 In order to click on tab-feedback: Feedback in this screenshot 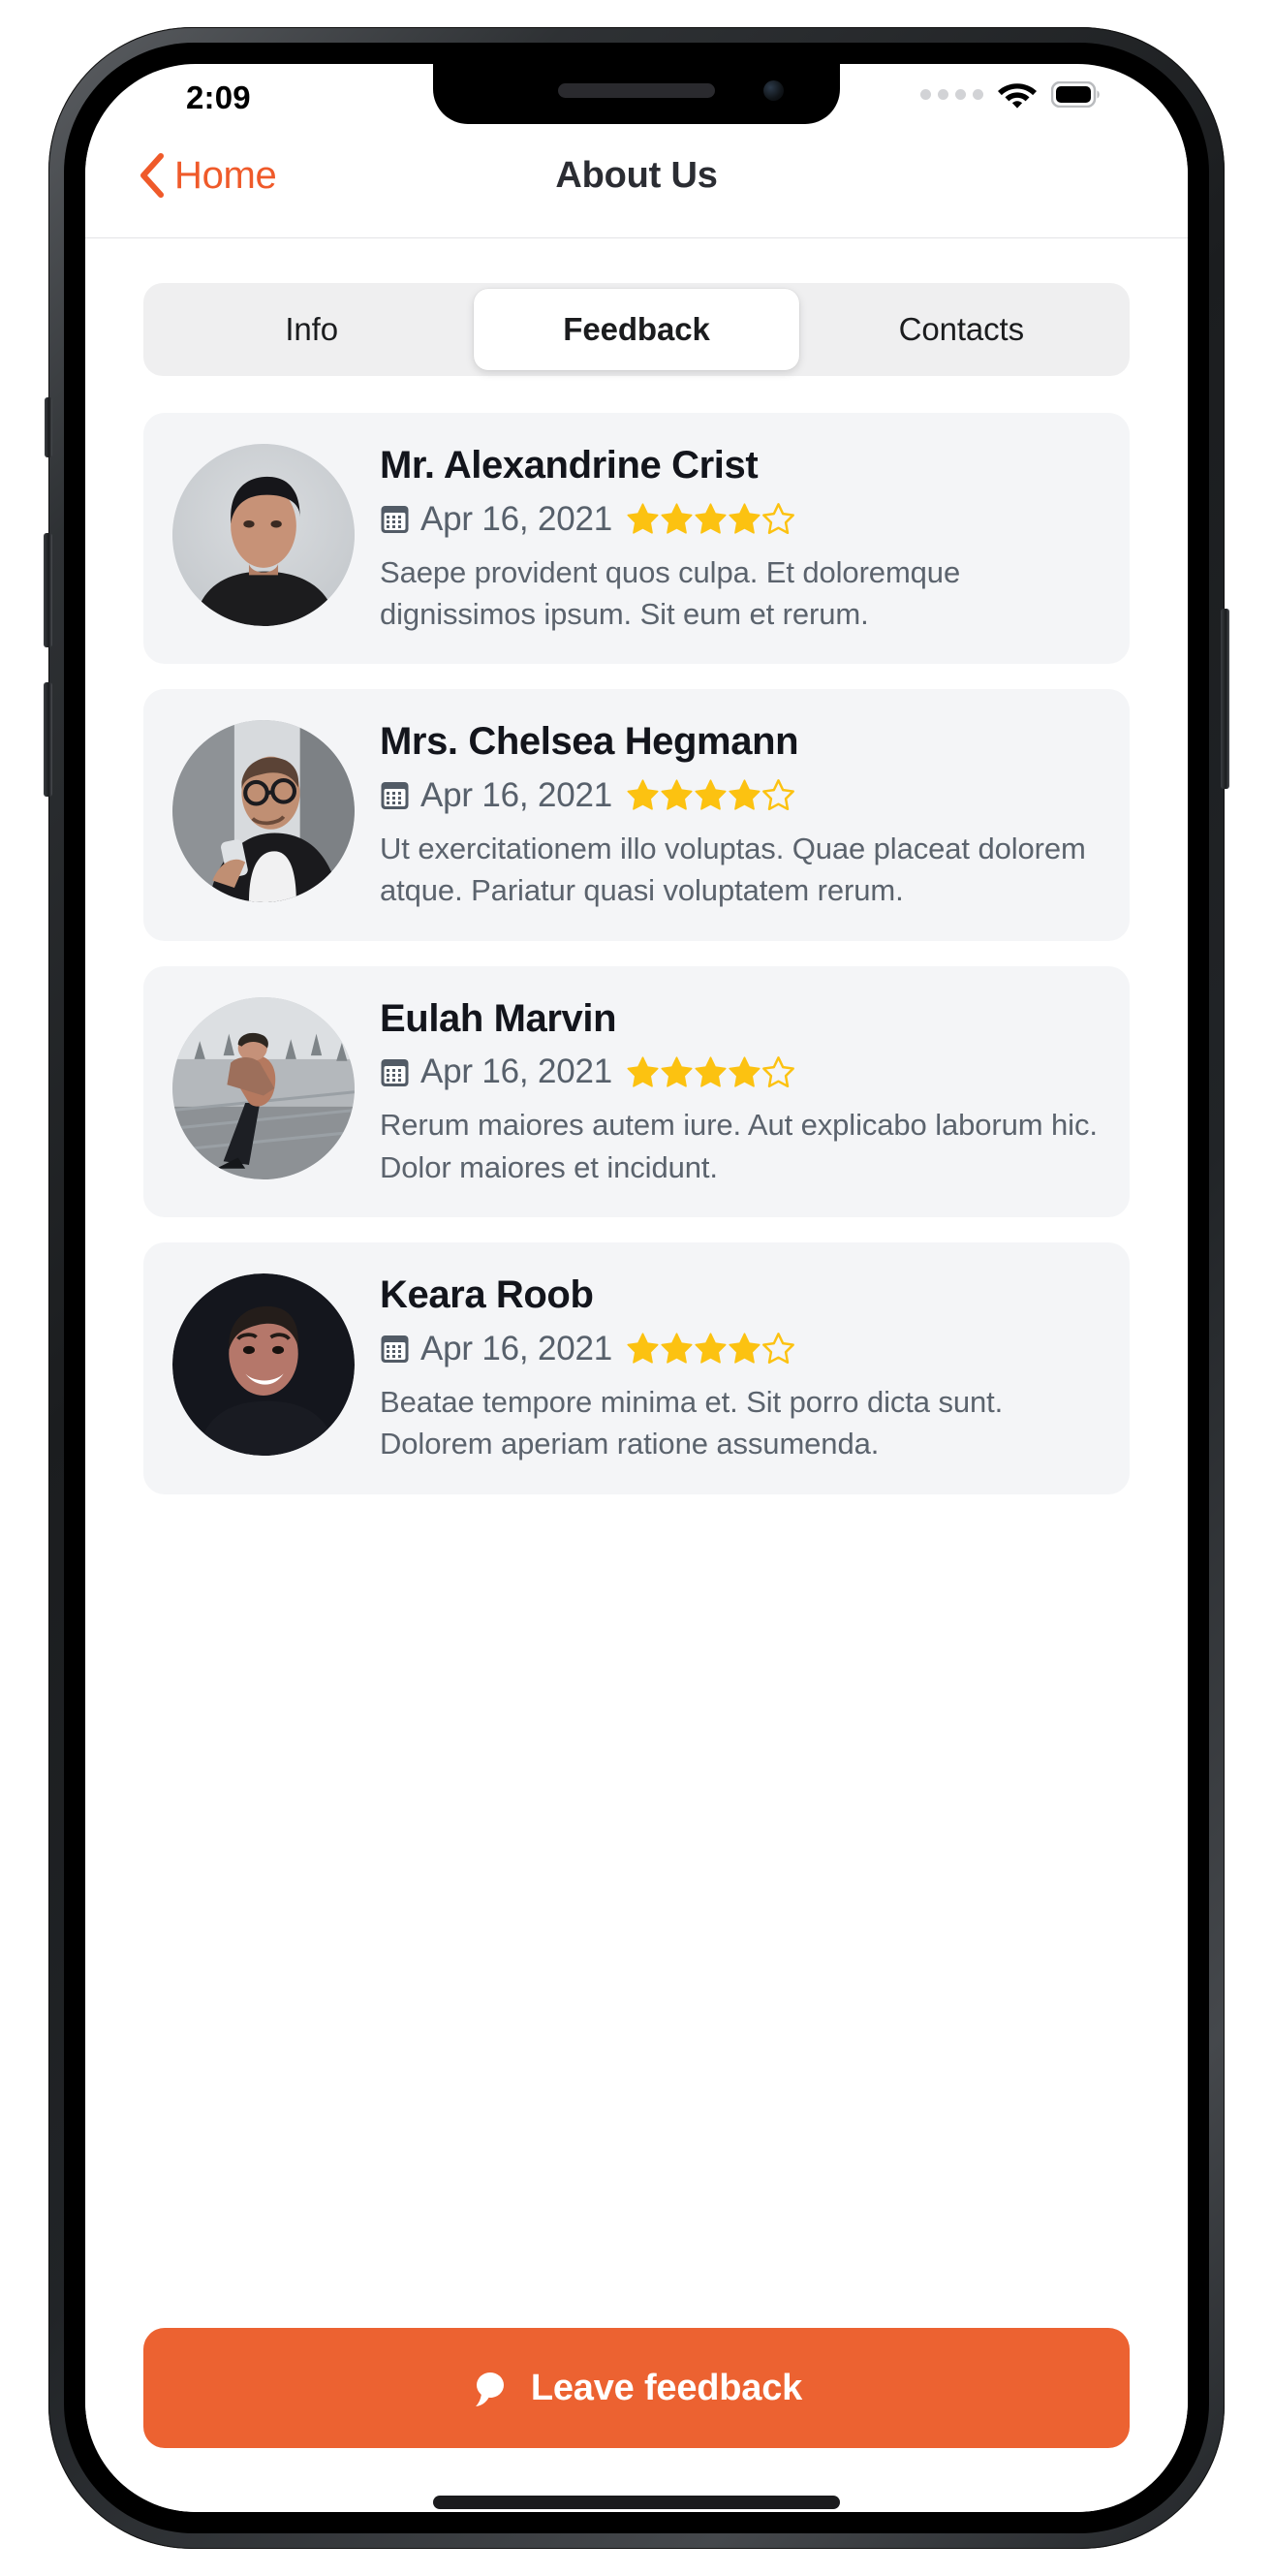, I will do `click(636, 329)`.